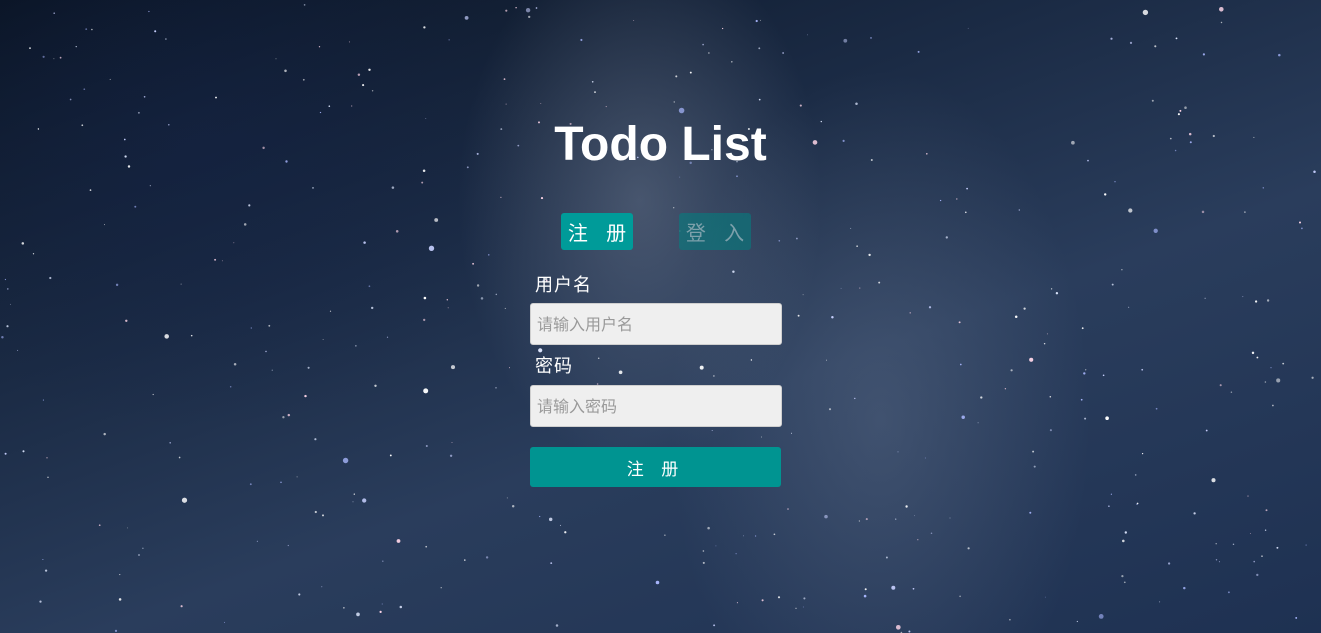  What do you see at coordinates (656, 324) in the screenshot?
I see `username-input` at bounding box center [656, 324].